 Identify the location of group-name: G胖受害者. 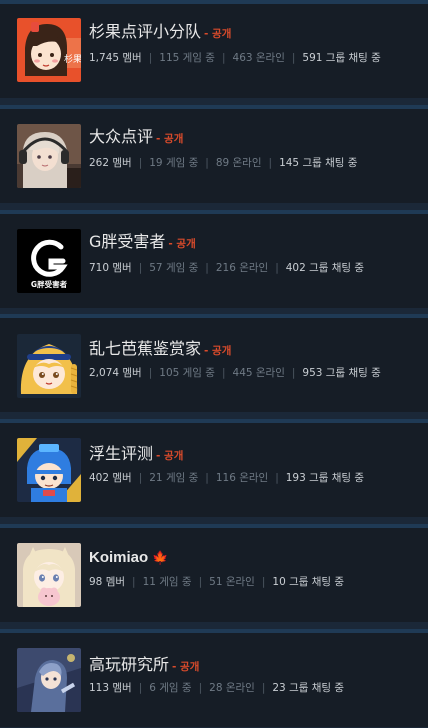
(127, 241).